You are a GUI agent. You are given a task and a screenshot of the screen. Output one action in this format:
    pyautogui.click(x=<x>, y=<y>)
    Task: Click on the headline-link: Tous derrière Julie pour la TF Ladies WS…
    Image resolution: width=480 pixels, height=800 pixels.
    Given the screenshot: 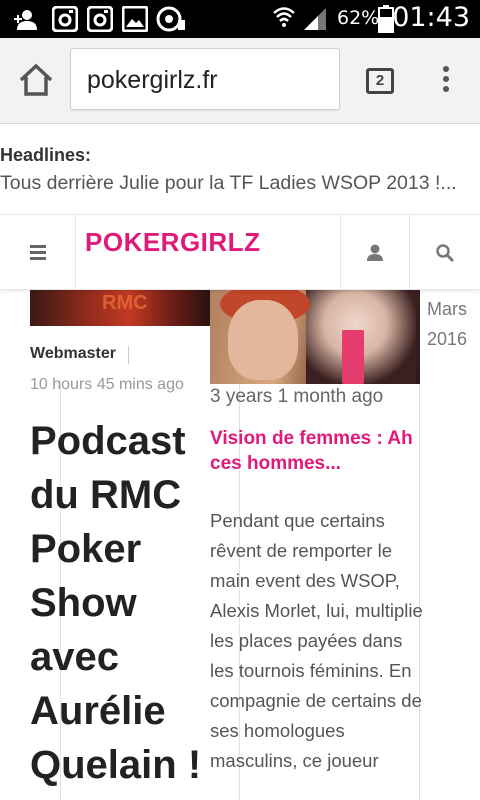 What is the action you would take?
    pyautogui.click(x=228, y=183)
    